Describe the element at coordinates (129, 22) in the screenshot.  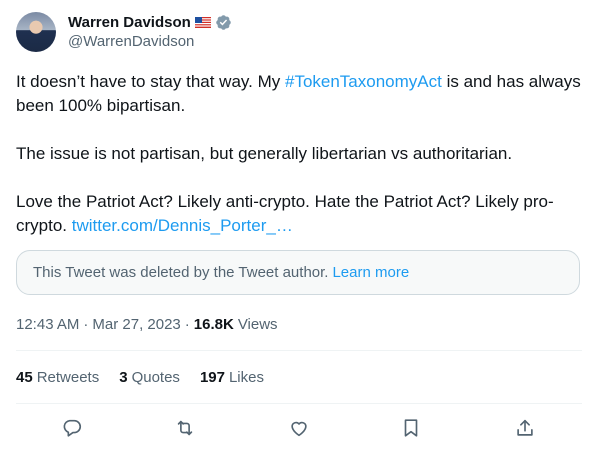
I see `display-name: Warren Davidson` at that location.